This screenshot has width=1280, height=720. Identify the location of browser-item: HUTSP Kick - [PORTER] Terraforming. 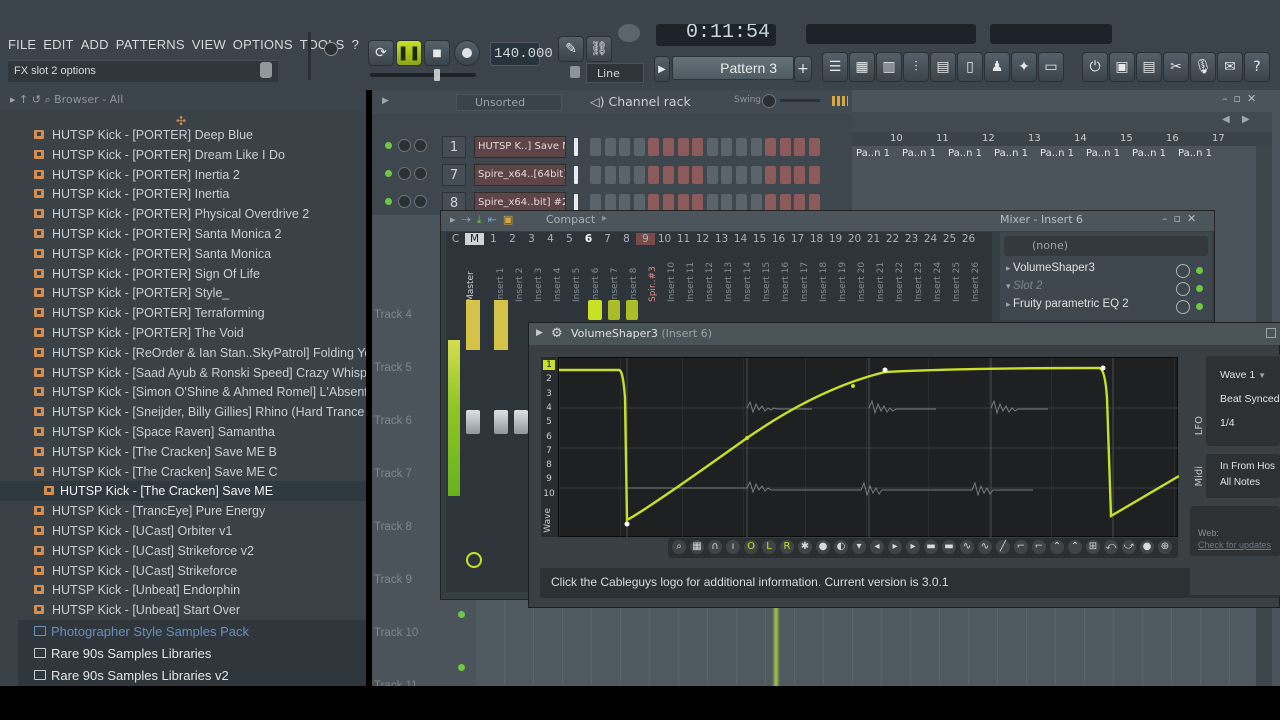
(183, 313).